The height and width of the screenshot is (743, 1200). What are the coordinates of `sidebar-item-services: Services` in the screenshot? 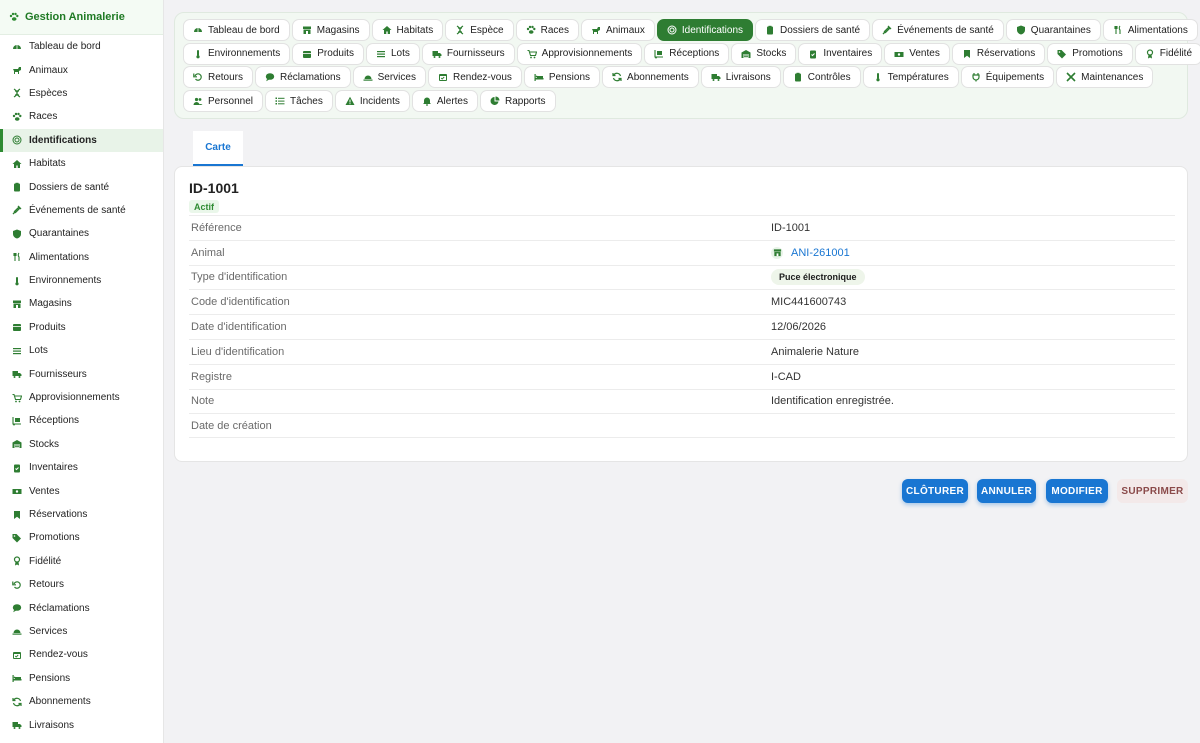 It's located at (81, 631).